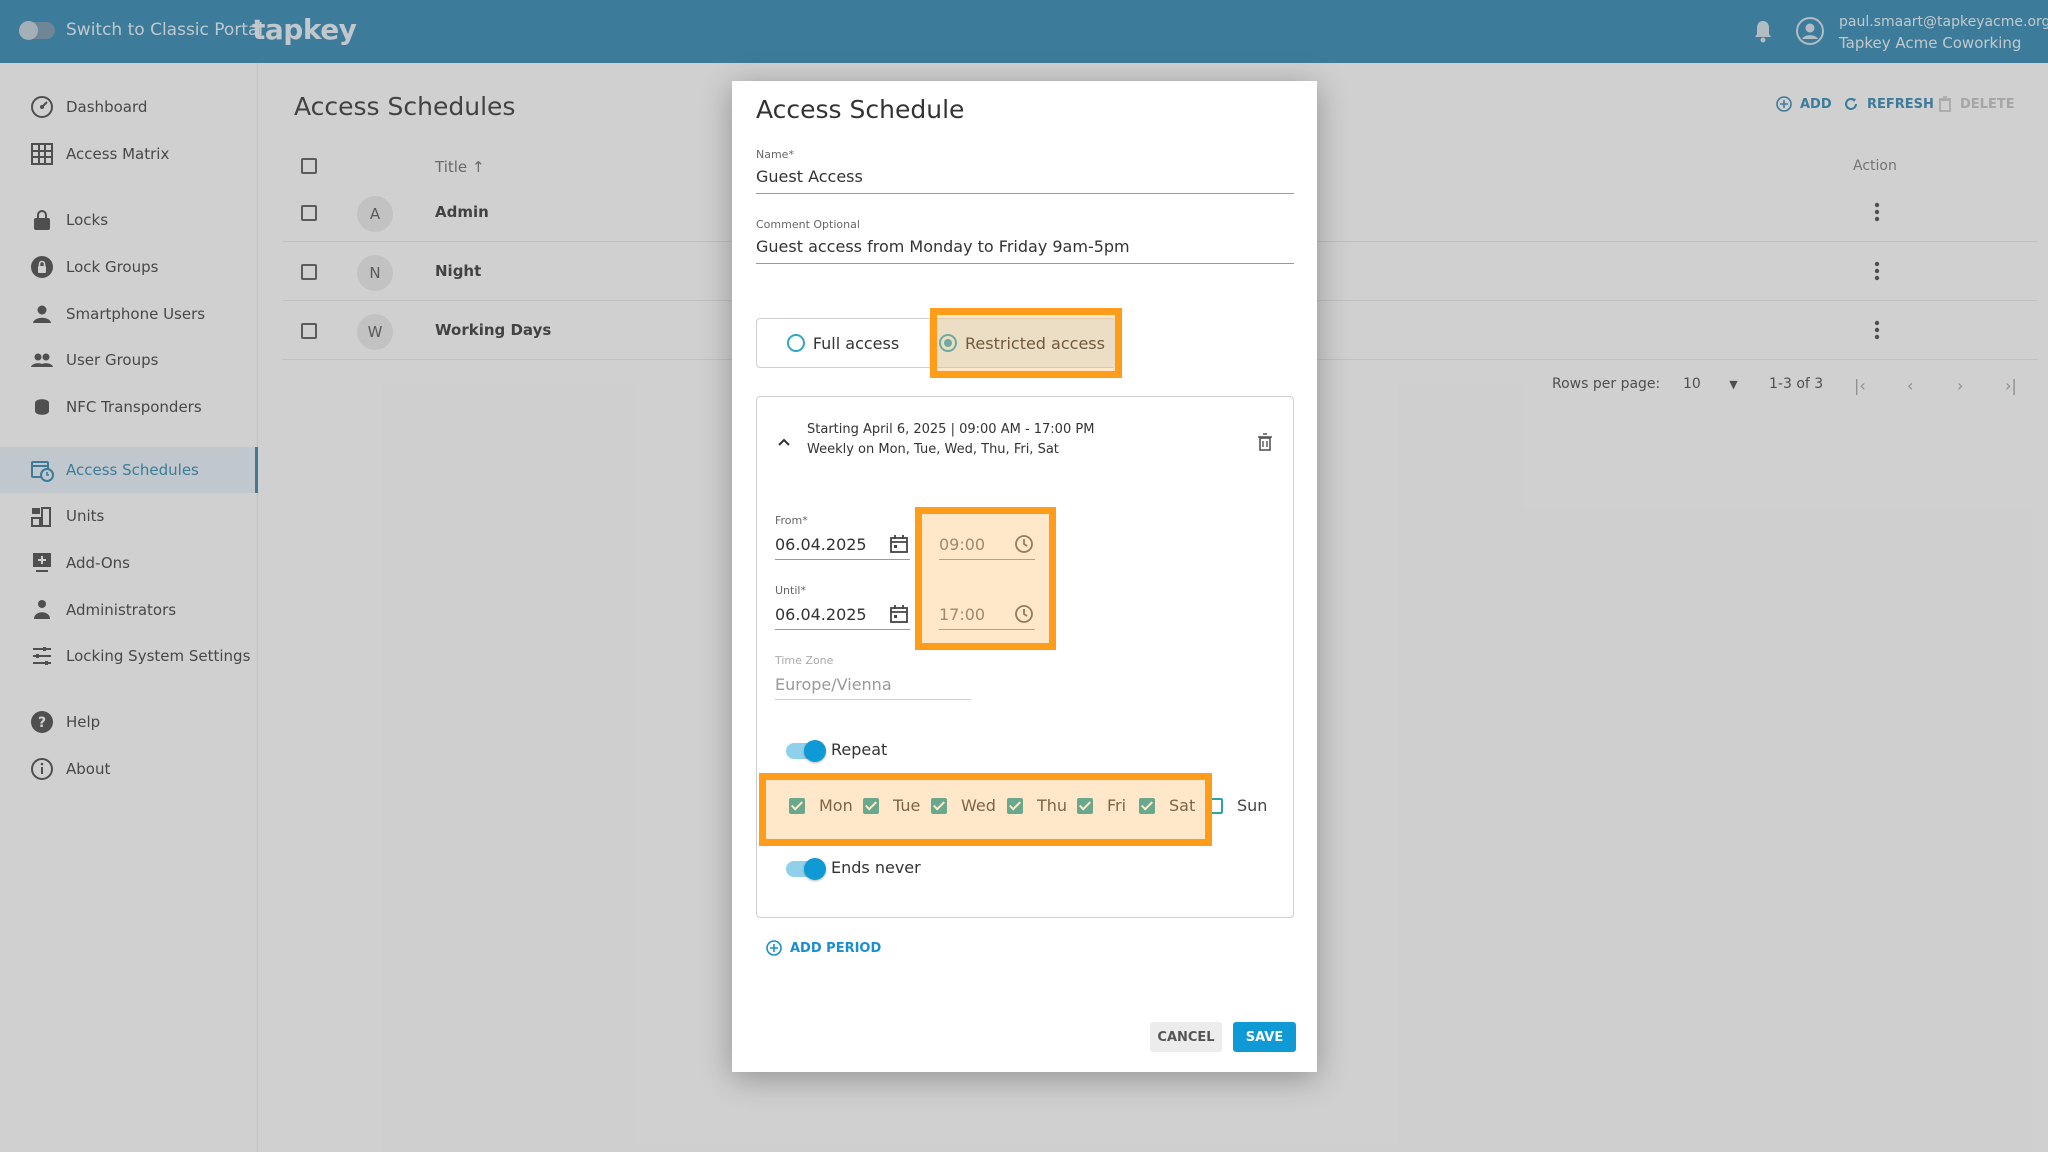 Image resolution: width=2048 pixels, height=1152 pixels. Describe the element at coordinates (1026, 343) in the screenshot. I see `highlight-restricted-access` at that location.